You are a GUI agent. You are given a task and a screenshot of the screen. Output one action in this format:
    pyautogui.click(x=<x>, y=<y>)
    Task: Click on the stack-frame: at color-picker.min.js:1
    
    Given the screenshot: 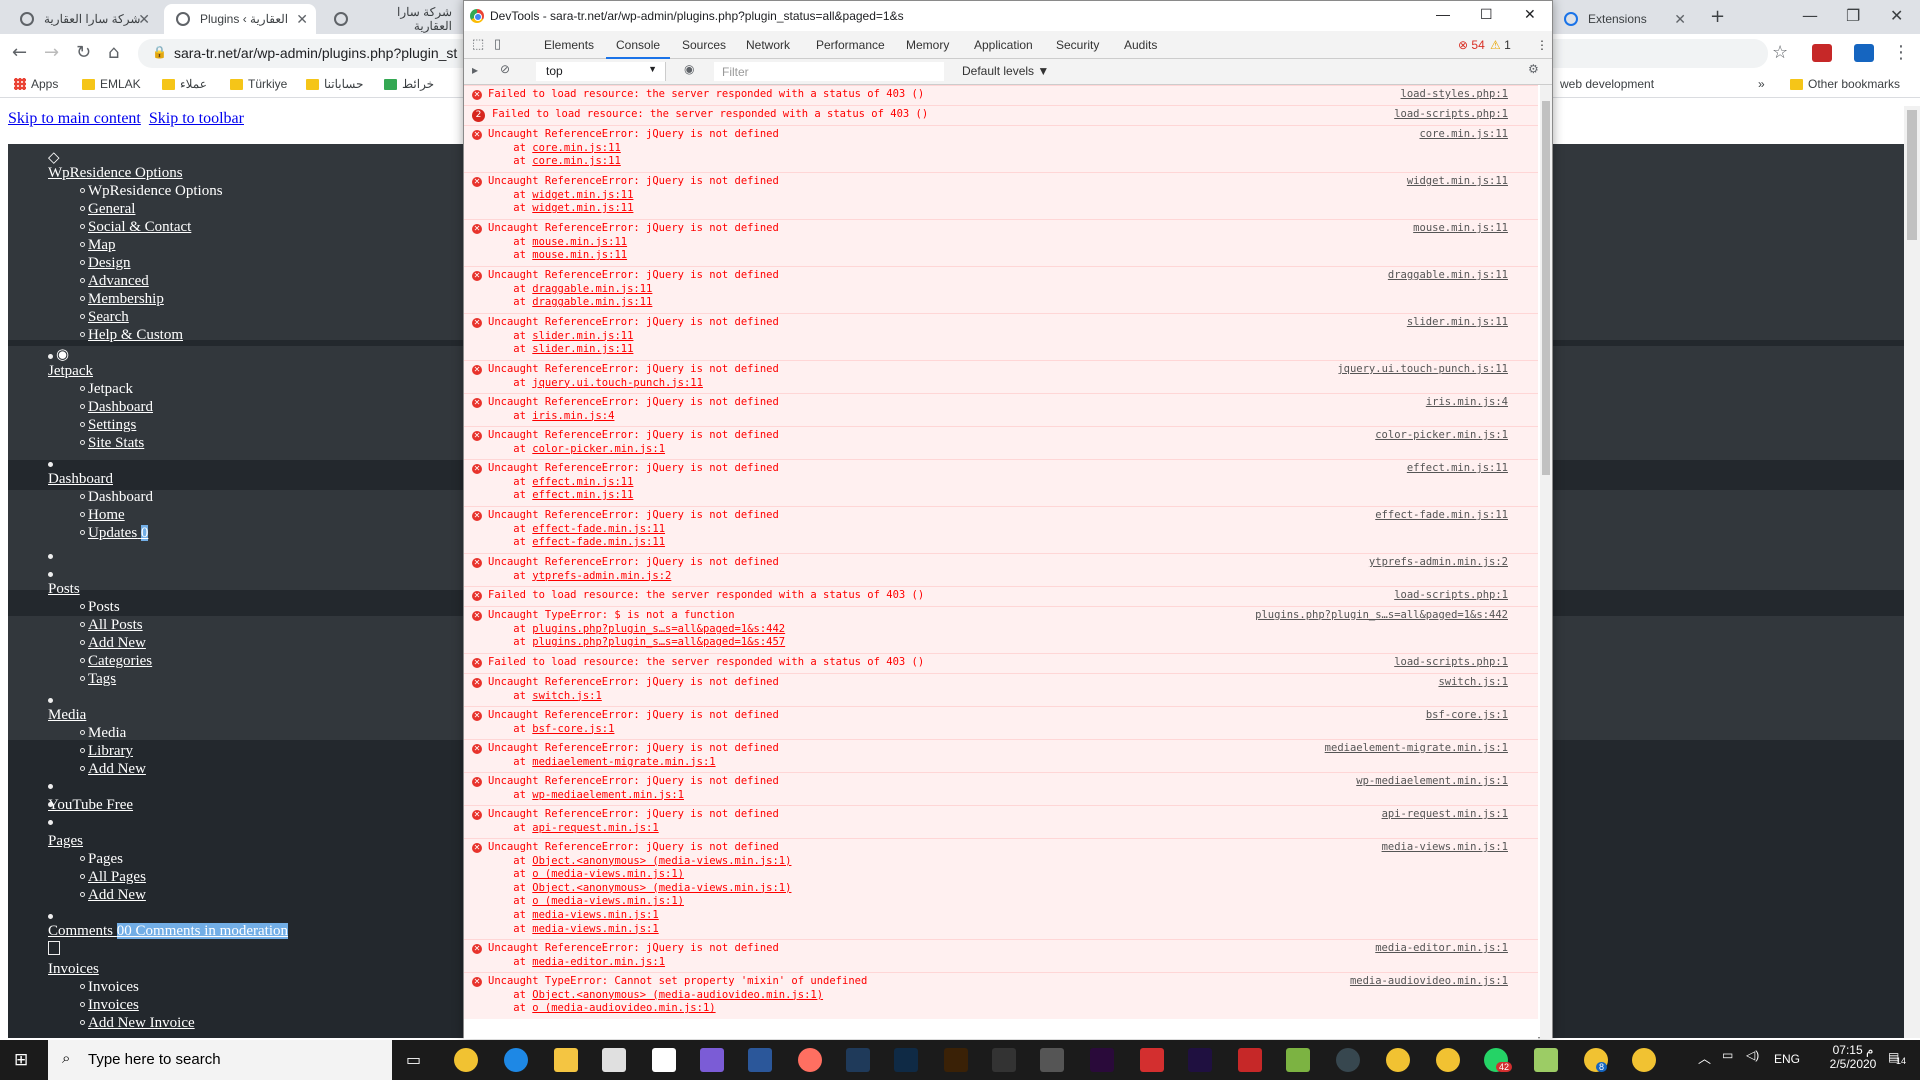 What is the action you would take?
    pyautogui.click(x=576, y=450)
    